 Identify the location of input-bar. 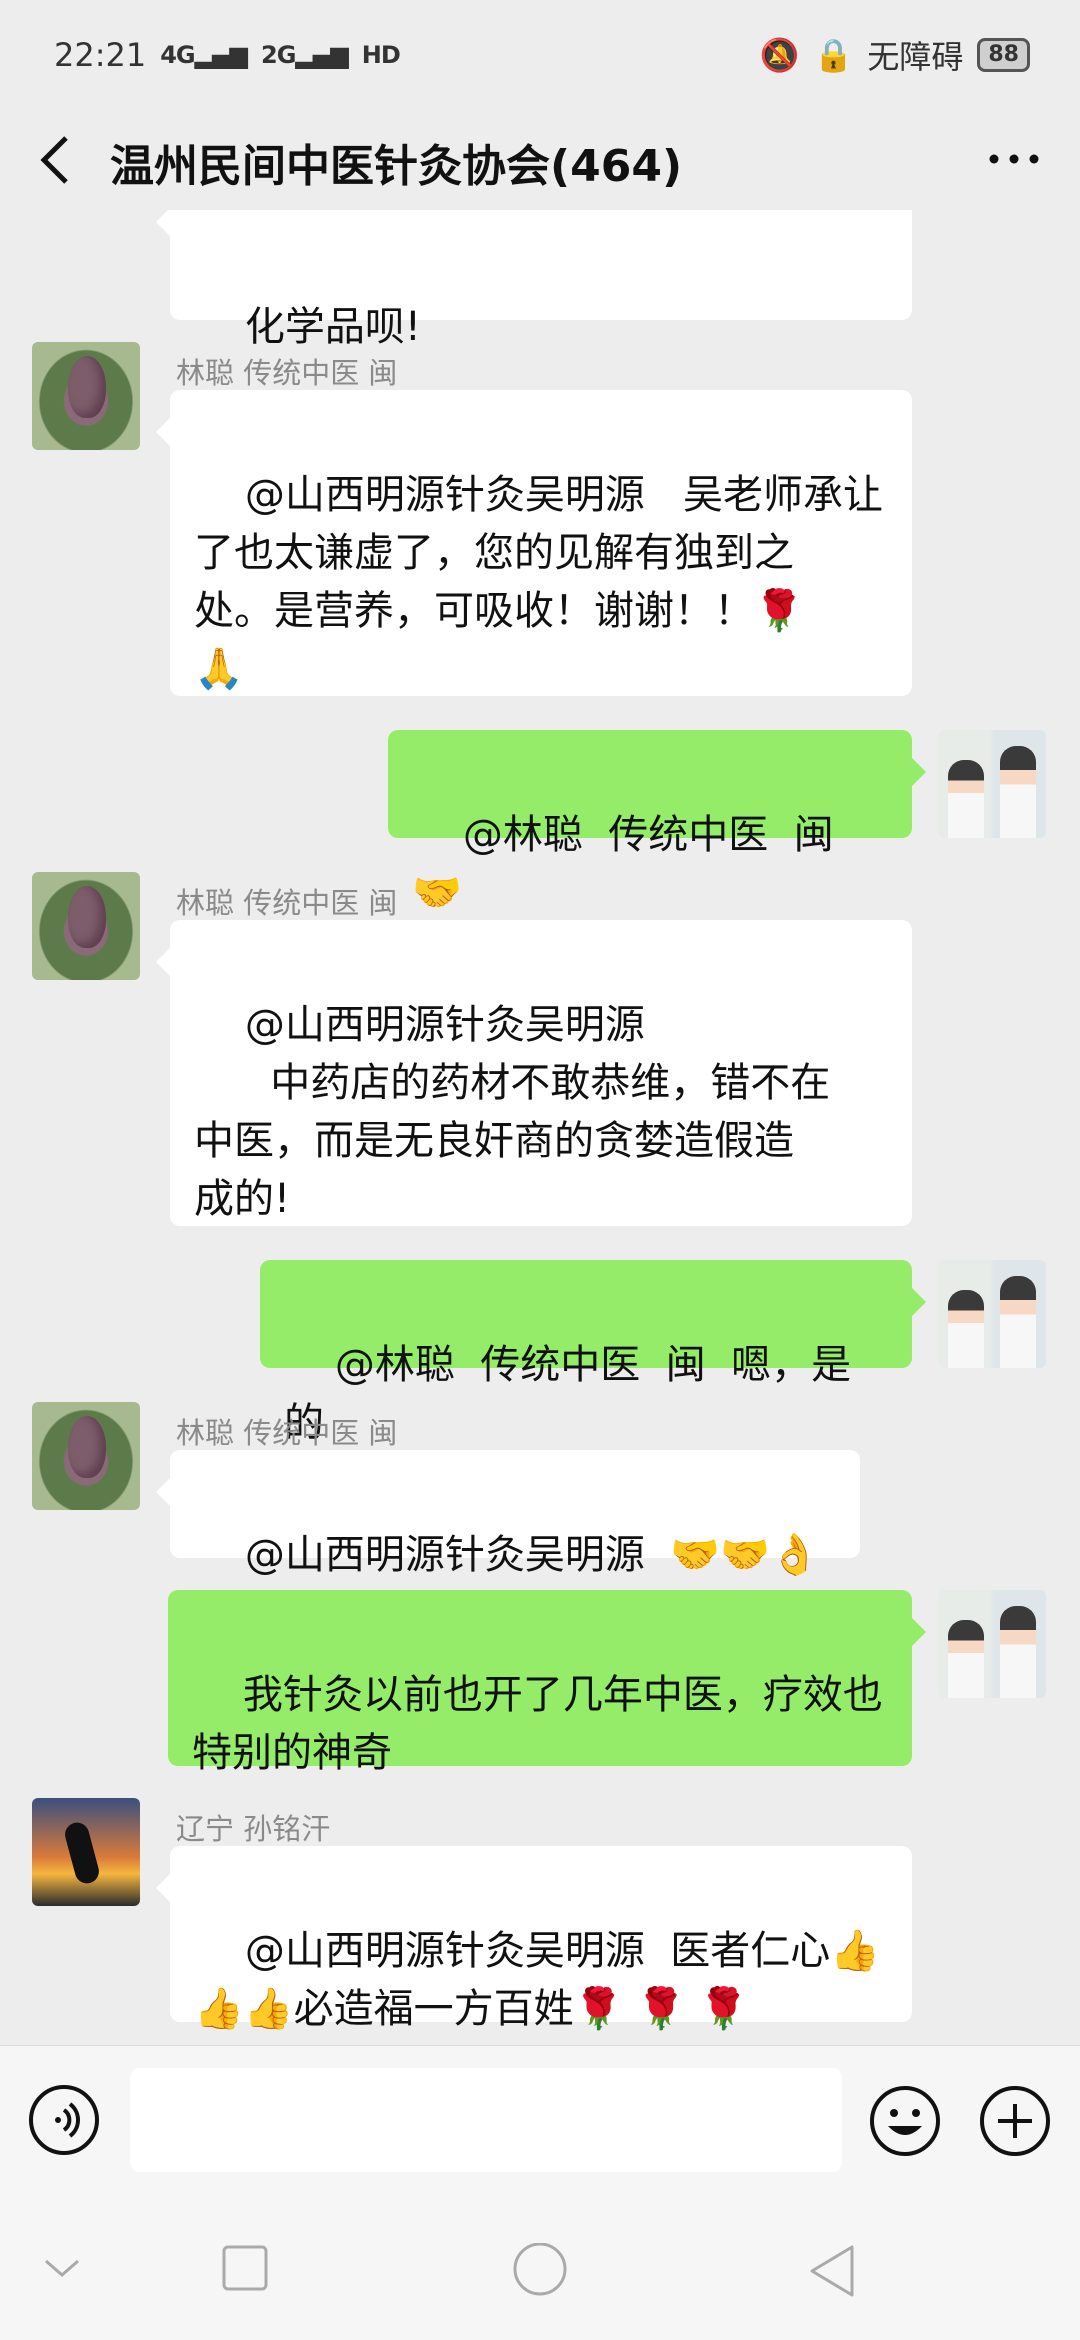
(540, 2120).